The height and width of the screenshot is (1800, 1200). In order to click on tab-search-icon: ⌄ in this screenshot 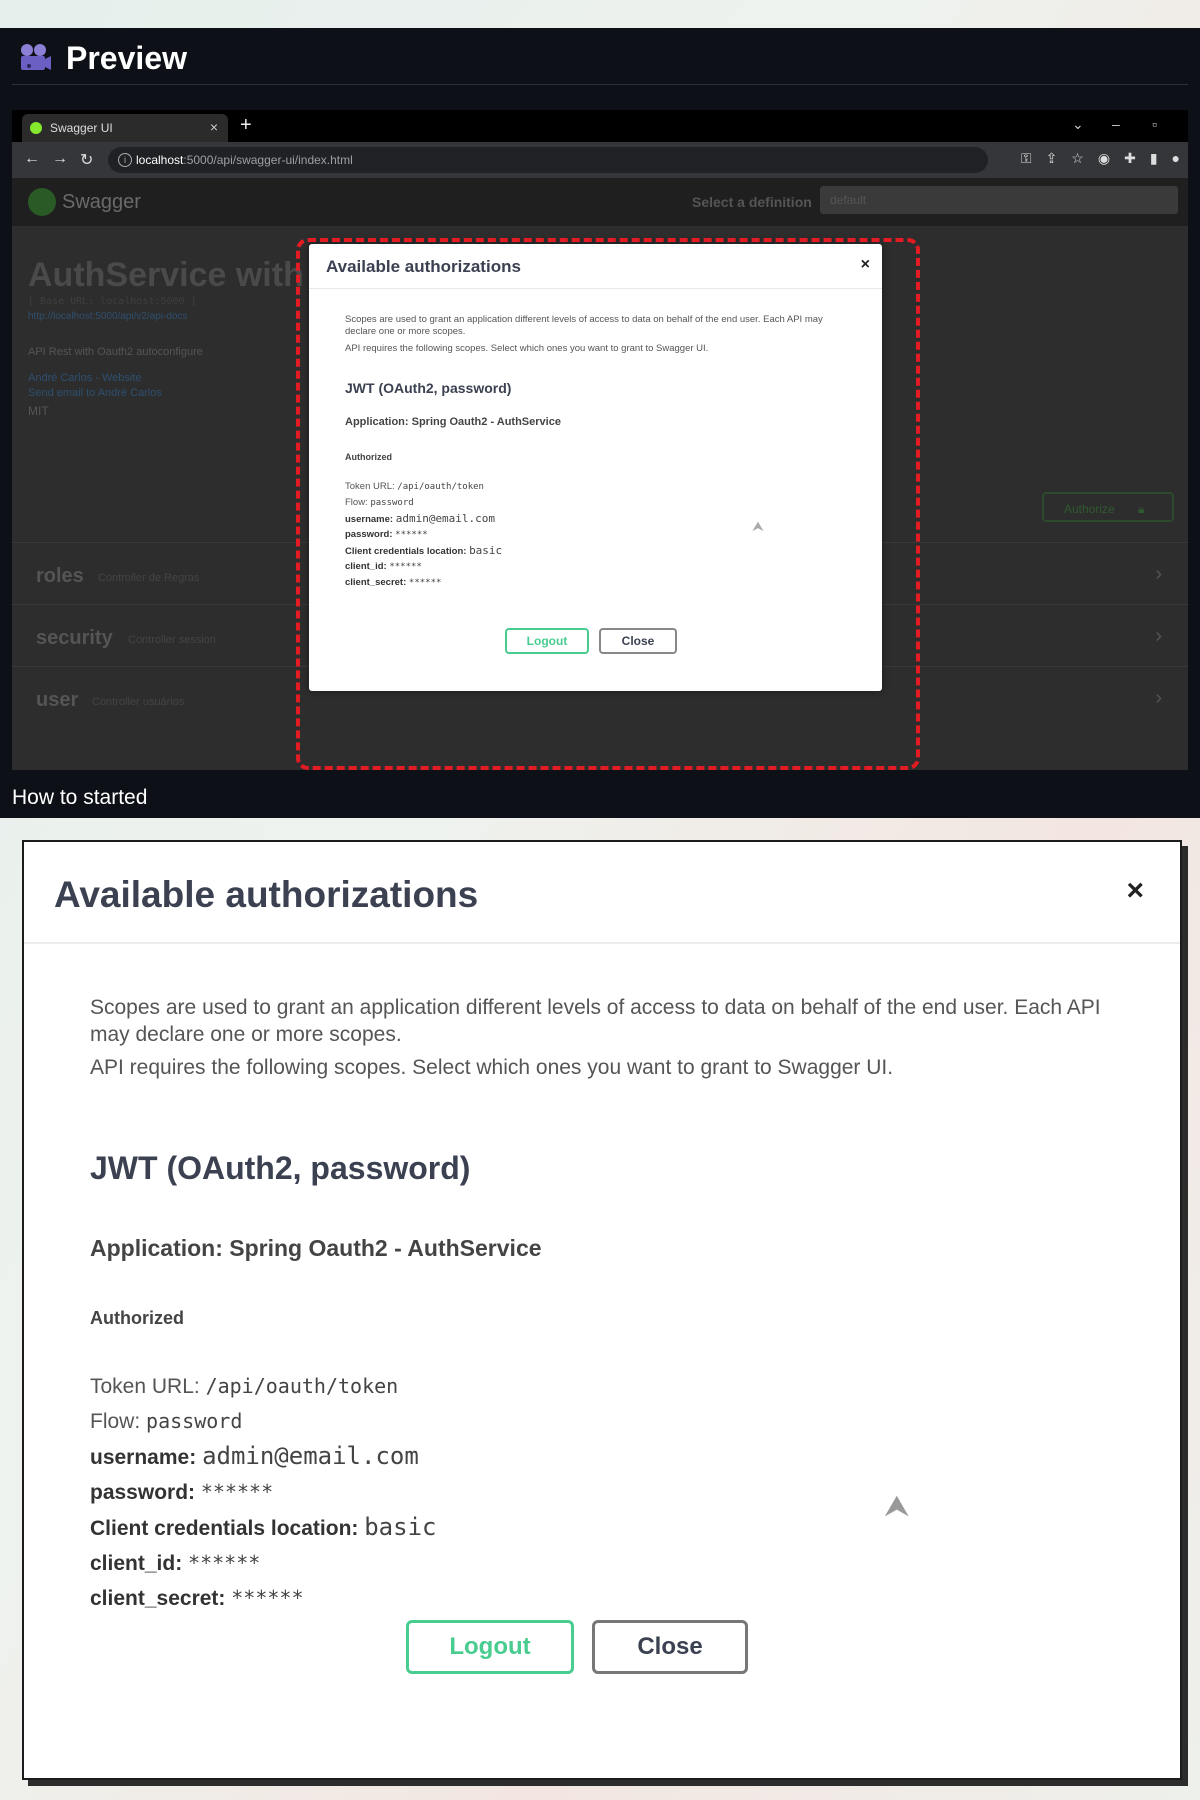, I will do `click(1078, 124)`.